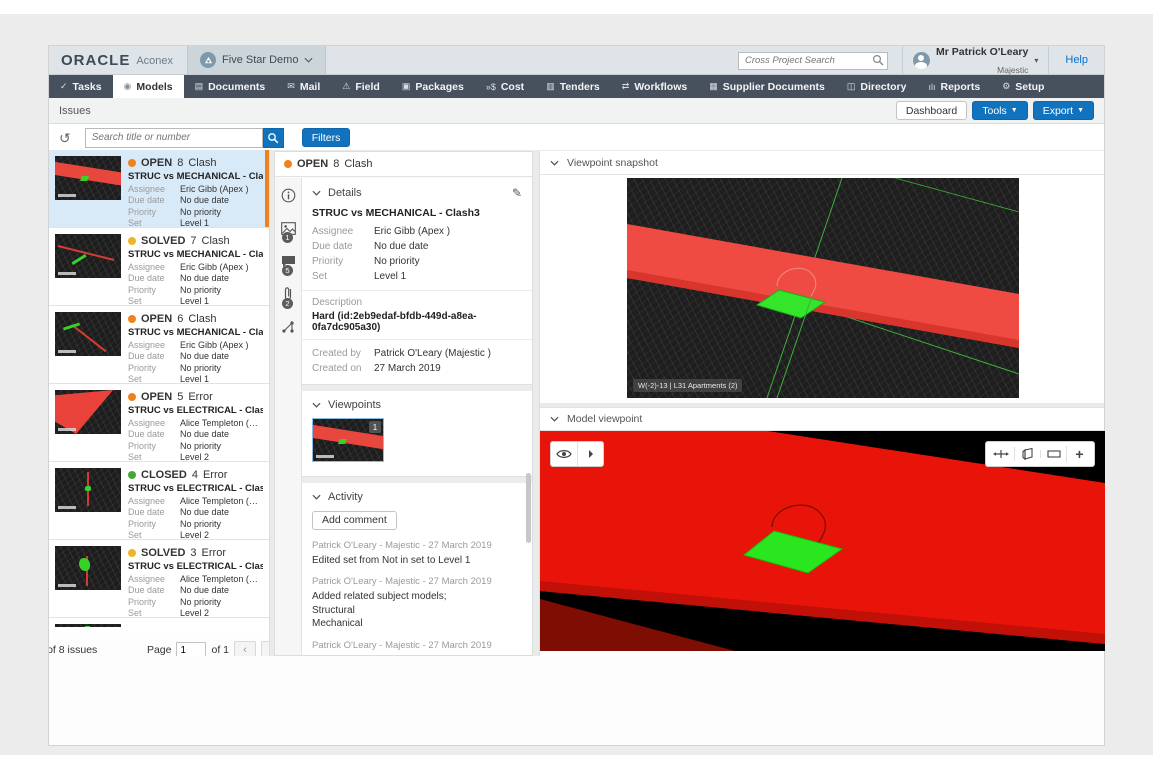  I want to click on nav-tab-reports: ılı Reports, so click(954, 86).